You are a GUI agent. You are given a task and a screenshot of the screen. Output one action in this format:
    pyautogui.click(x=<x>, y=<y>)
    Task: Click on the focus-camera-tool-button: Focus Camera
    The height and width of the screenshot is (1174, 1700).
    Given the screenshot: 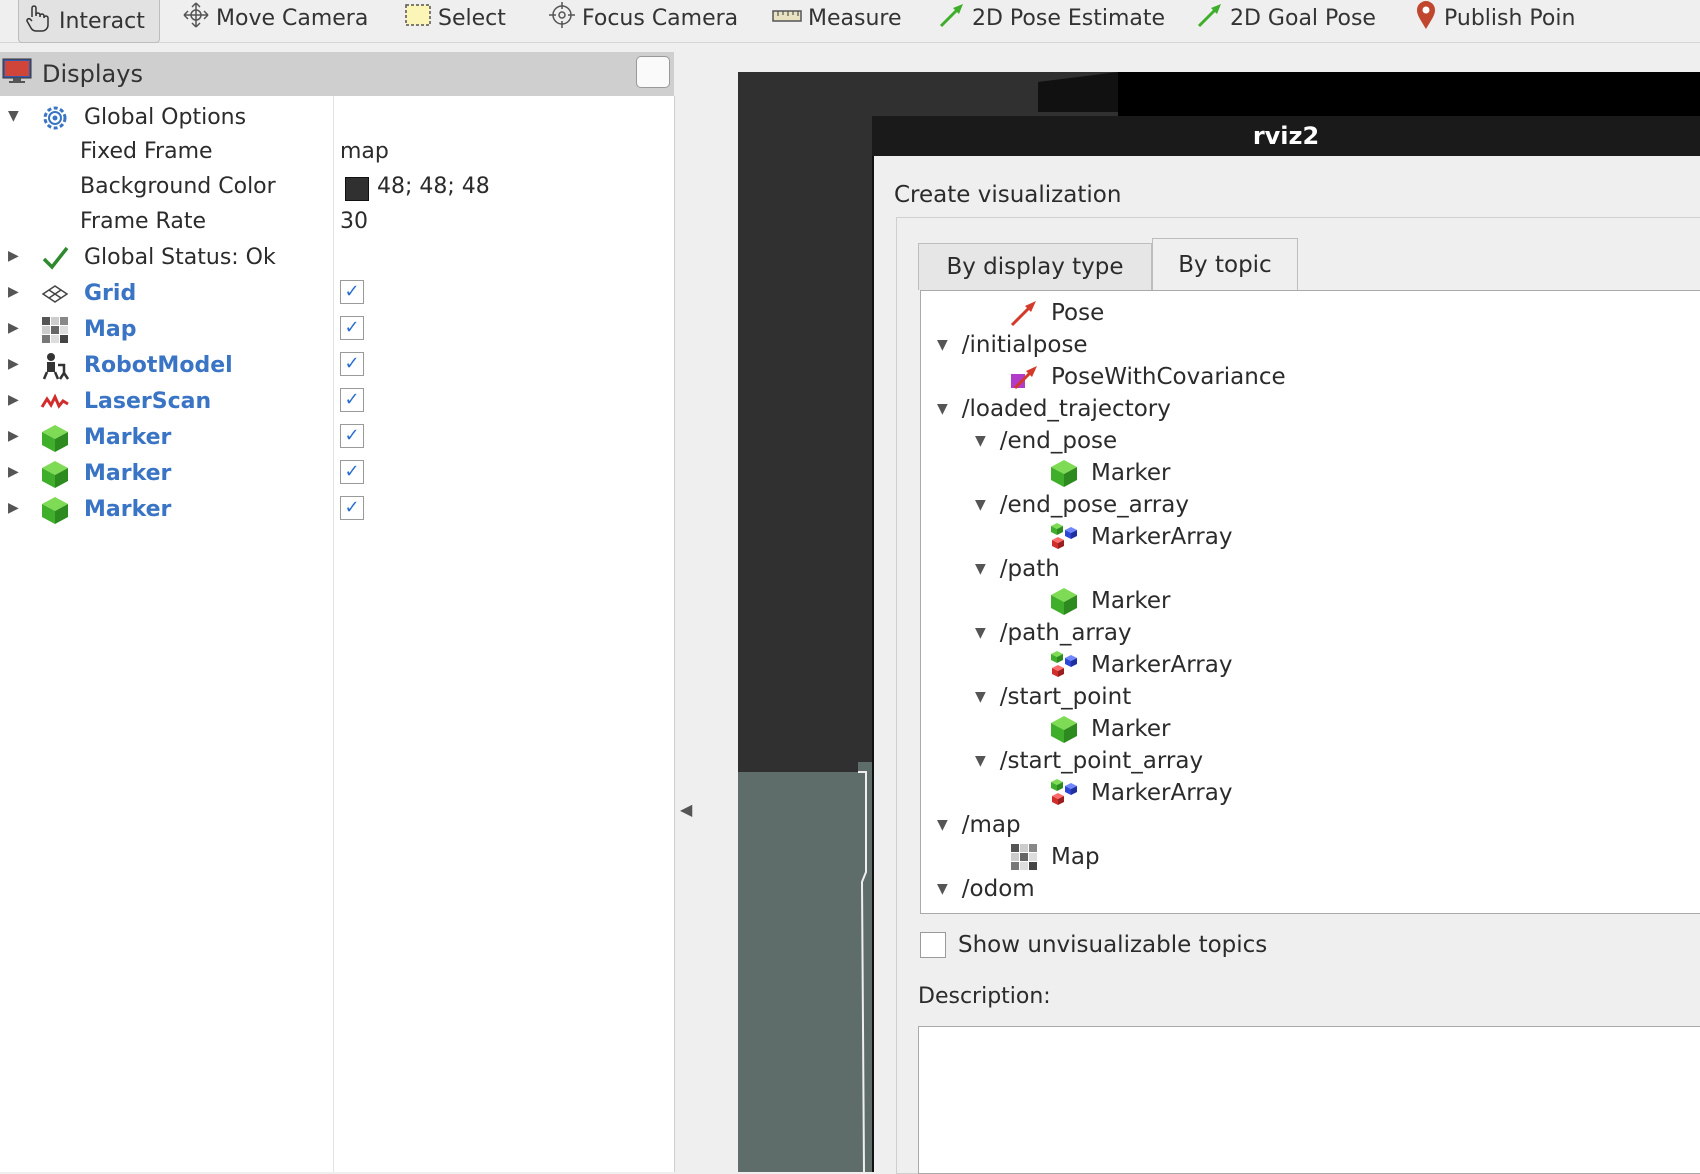 What is the action you would take?
    pyautogui.click(x=643, y=18)
    